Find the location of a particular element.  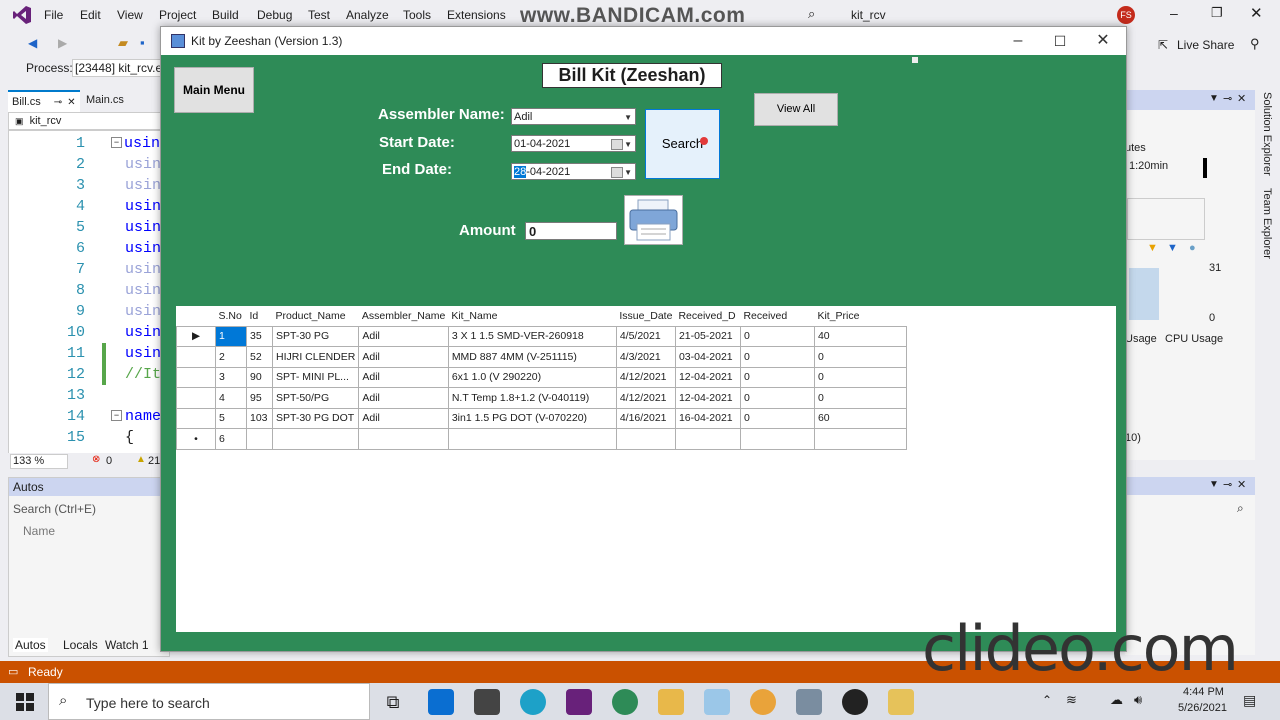

task-view-icon: ⧉ is located at coordinates (393, 702).